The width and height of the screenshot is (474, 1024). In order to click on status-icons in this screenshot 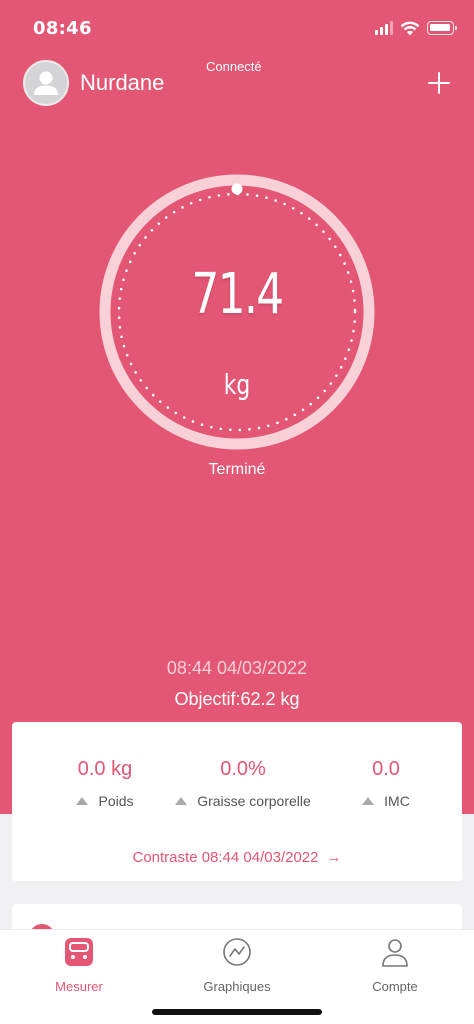, I will do `click(416, 28)`.